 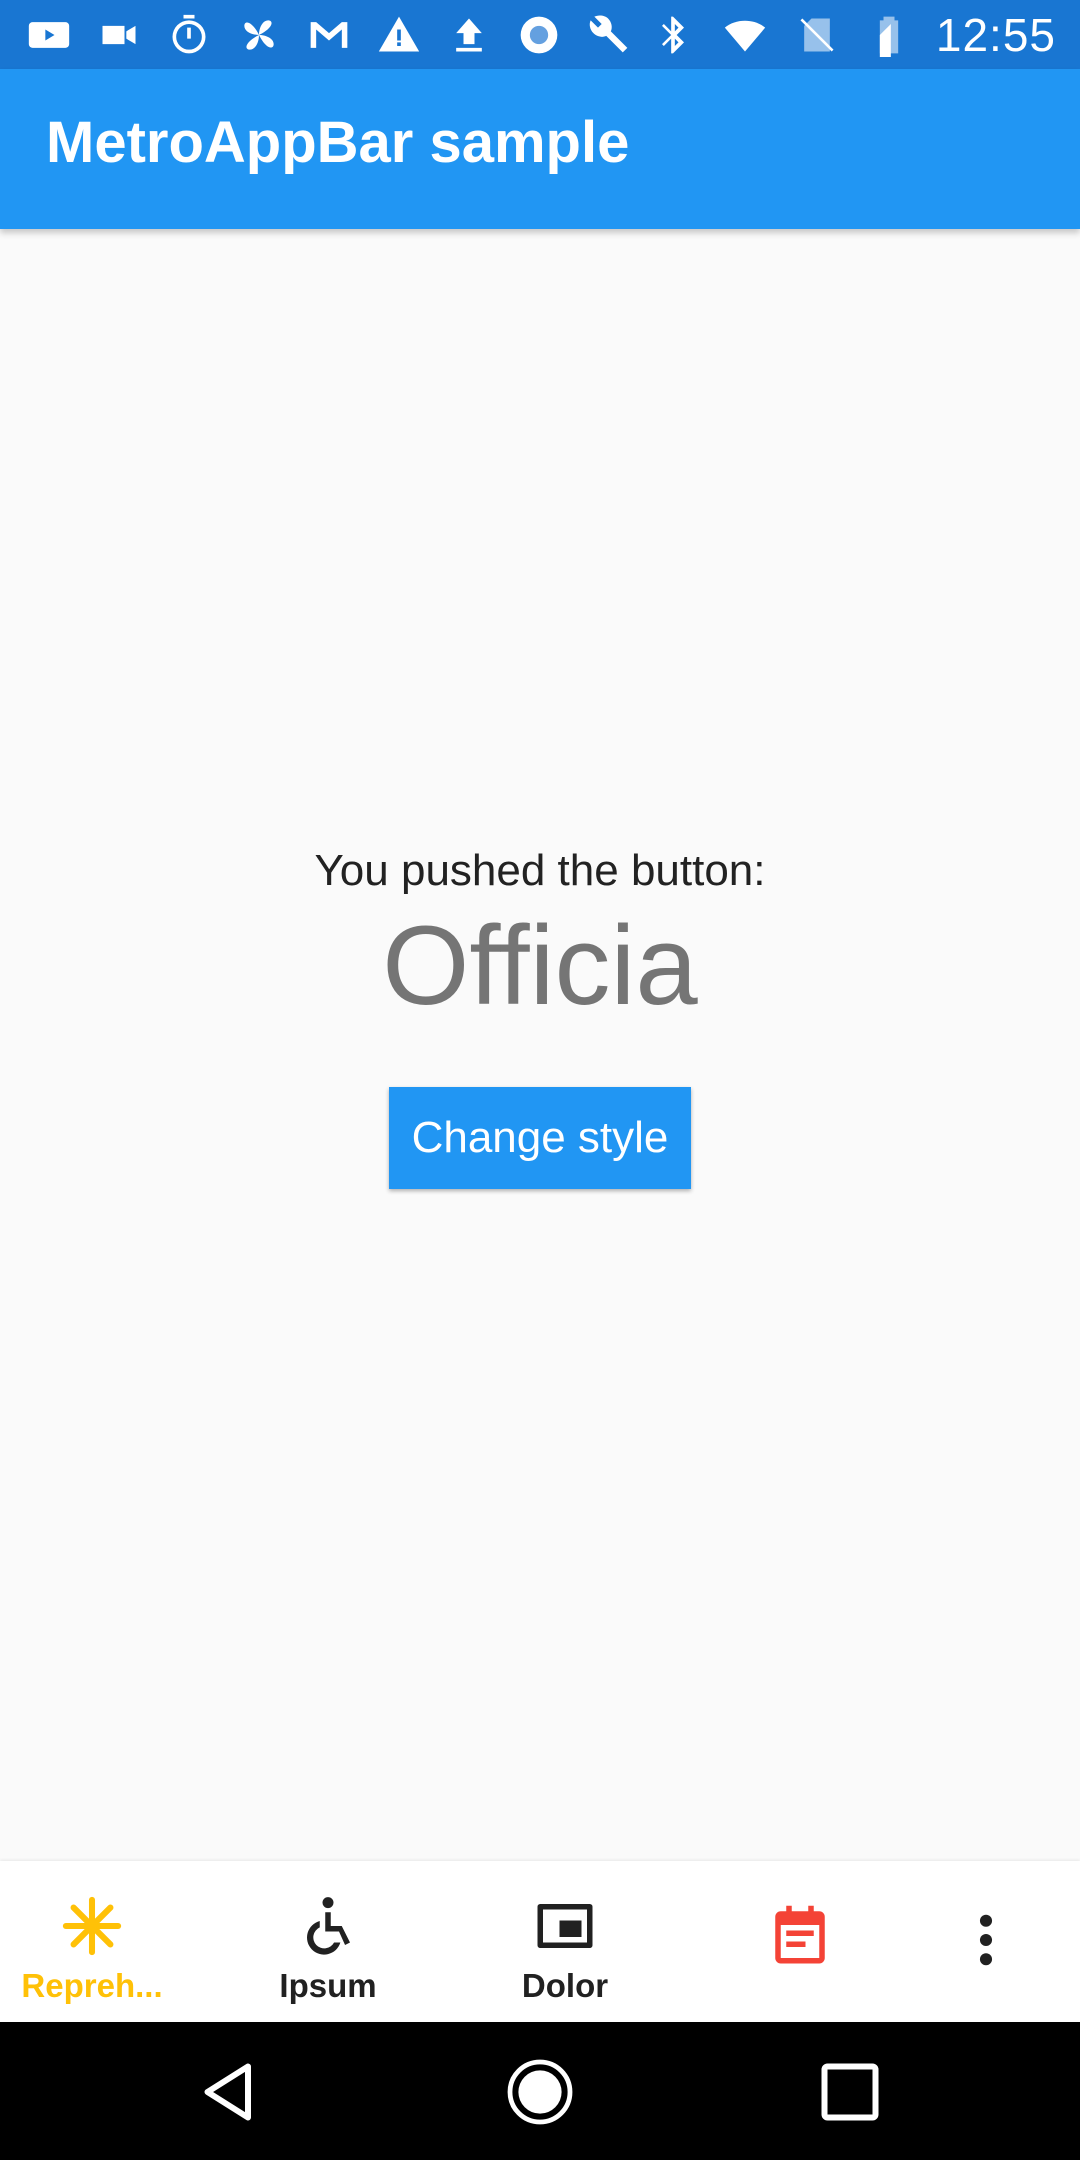 What do you see at coordinates (328, 1985) in the screenshot?
I see `bottom-item-label: Ipsum` at bounding box center [328, 1985].